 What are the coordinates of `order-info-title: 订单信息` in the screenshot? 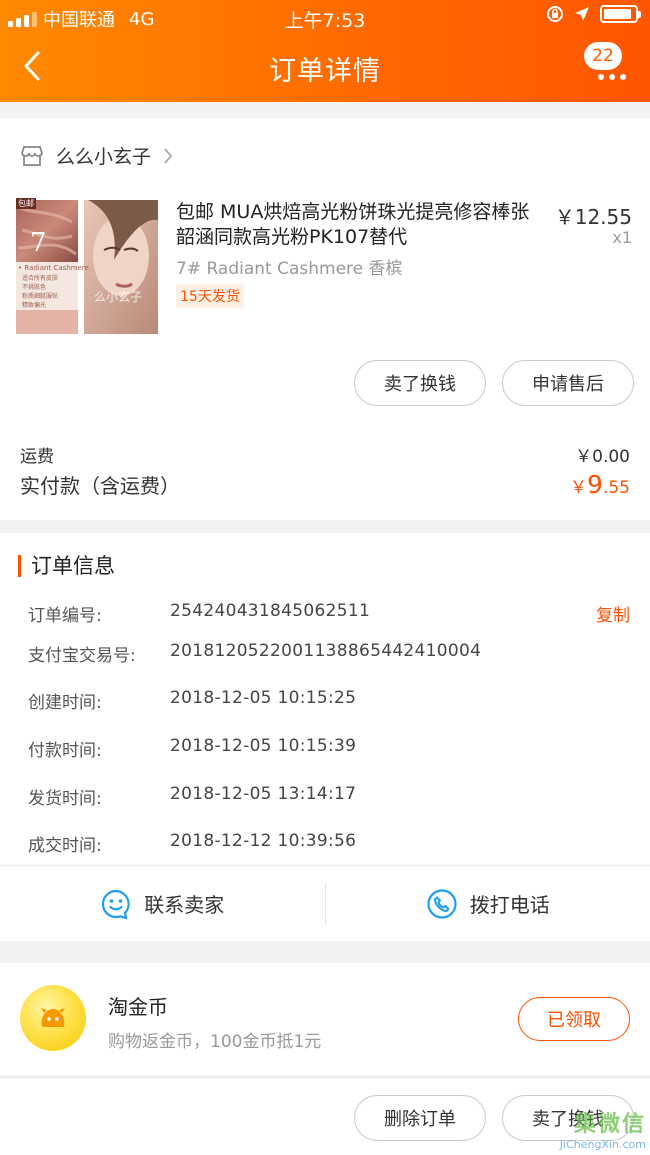 It's located at (66, 566).